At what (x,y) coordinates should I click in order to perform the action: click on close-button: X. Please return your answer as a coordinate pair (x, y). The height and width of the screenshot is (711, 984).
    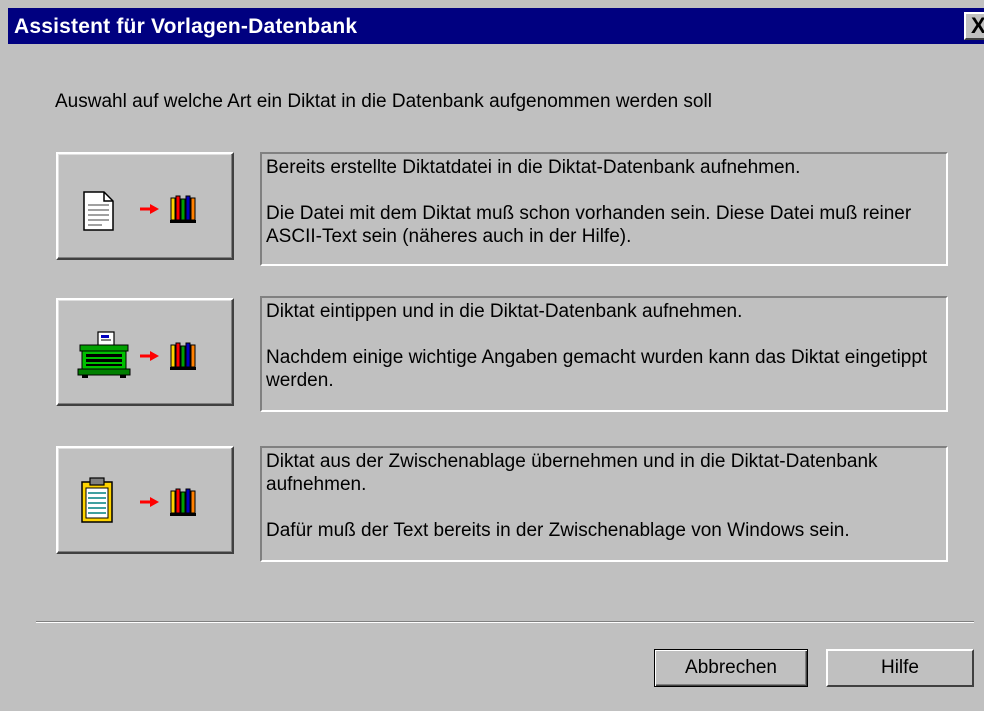
    Looking at the image, I should click on (974, 26).